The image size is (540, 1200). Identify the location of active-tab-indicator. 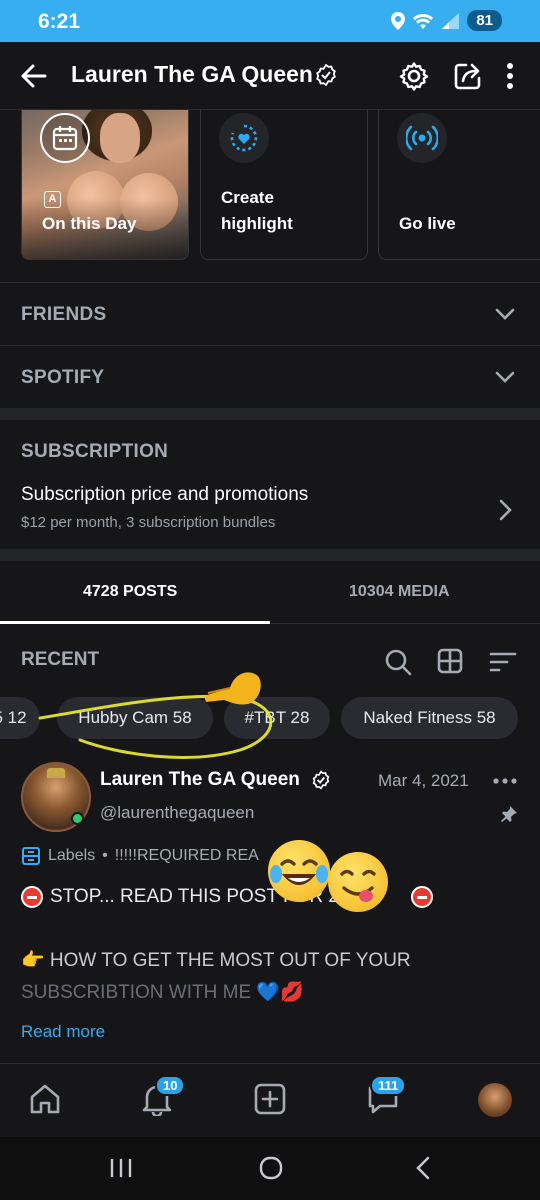
(135, 622).